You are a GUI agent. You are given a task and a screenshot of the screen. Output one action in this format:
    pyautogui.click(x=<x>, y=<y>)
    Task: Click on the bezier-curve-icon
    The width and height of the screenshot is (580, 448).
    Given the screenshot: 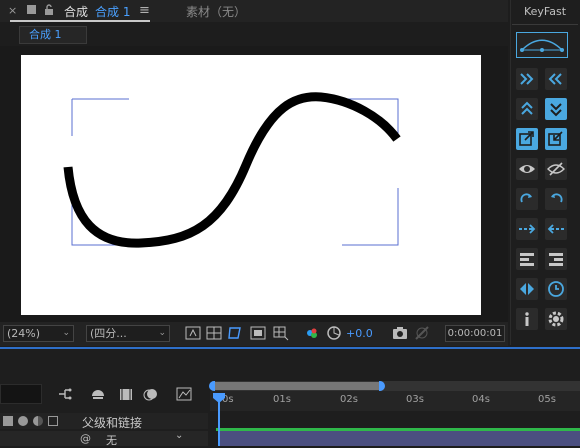 What is the action you would take?
    pyautogui.click(x=542, y=45)
    